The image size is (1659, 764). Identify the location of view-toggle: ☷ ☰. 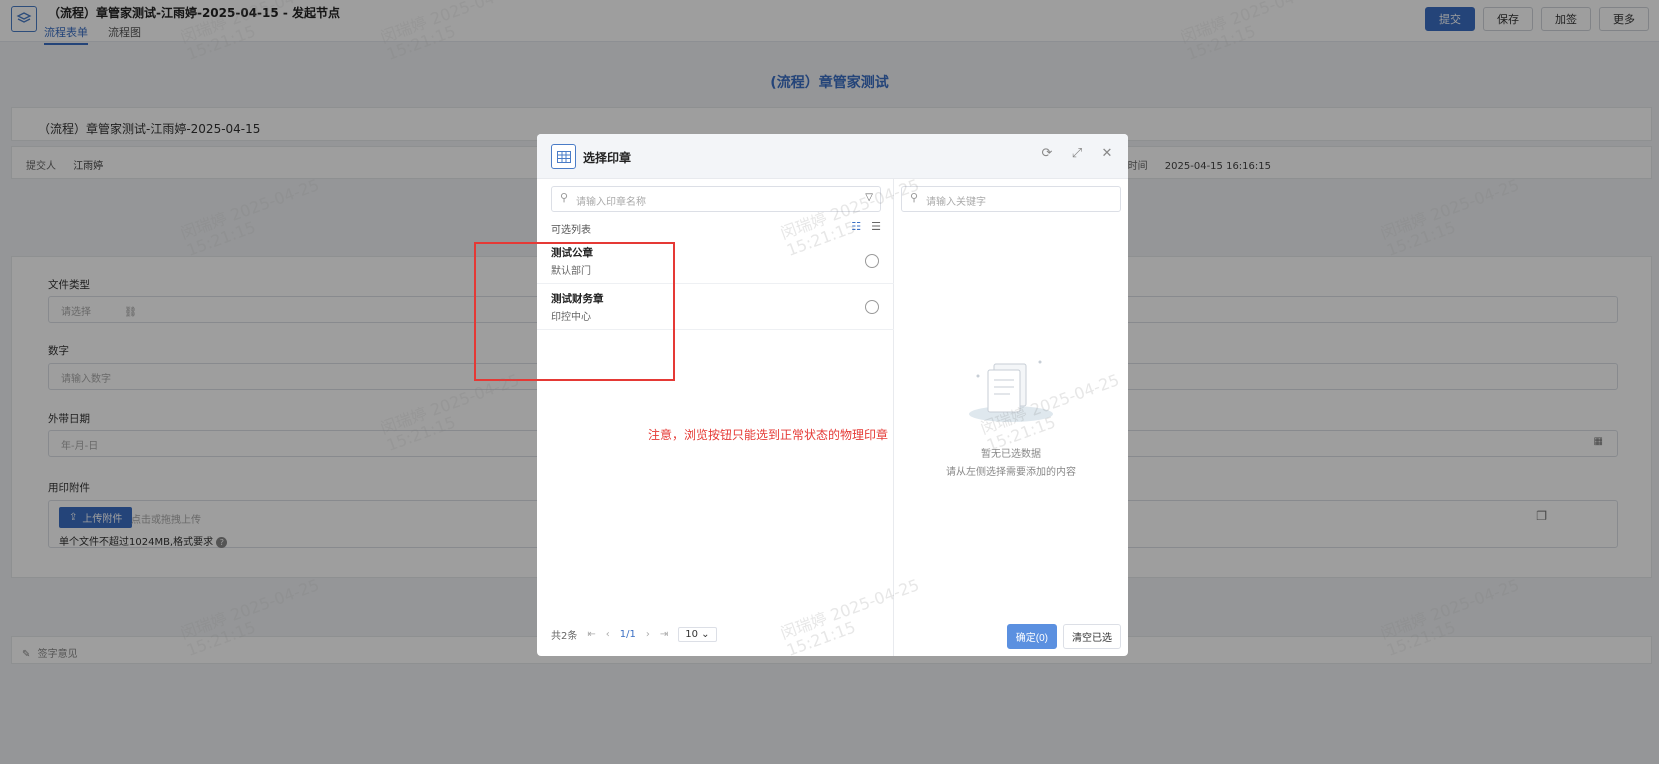
(866, 226).